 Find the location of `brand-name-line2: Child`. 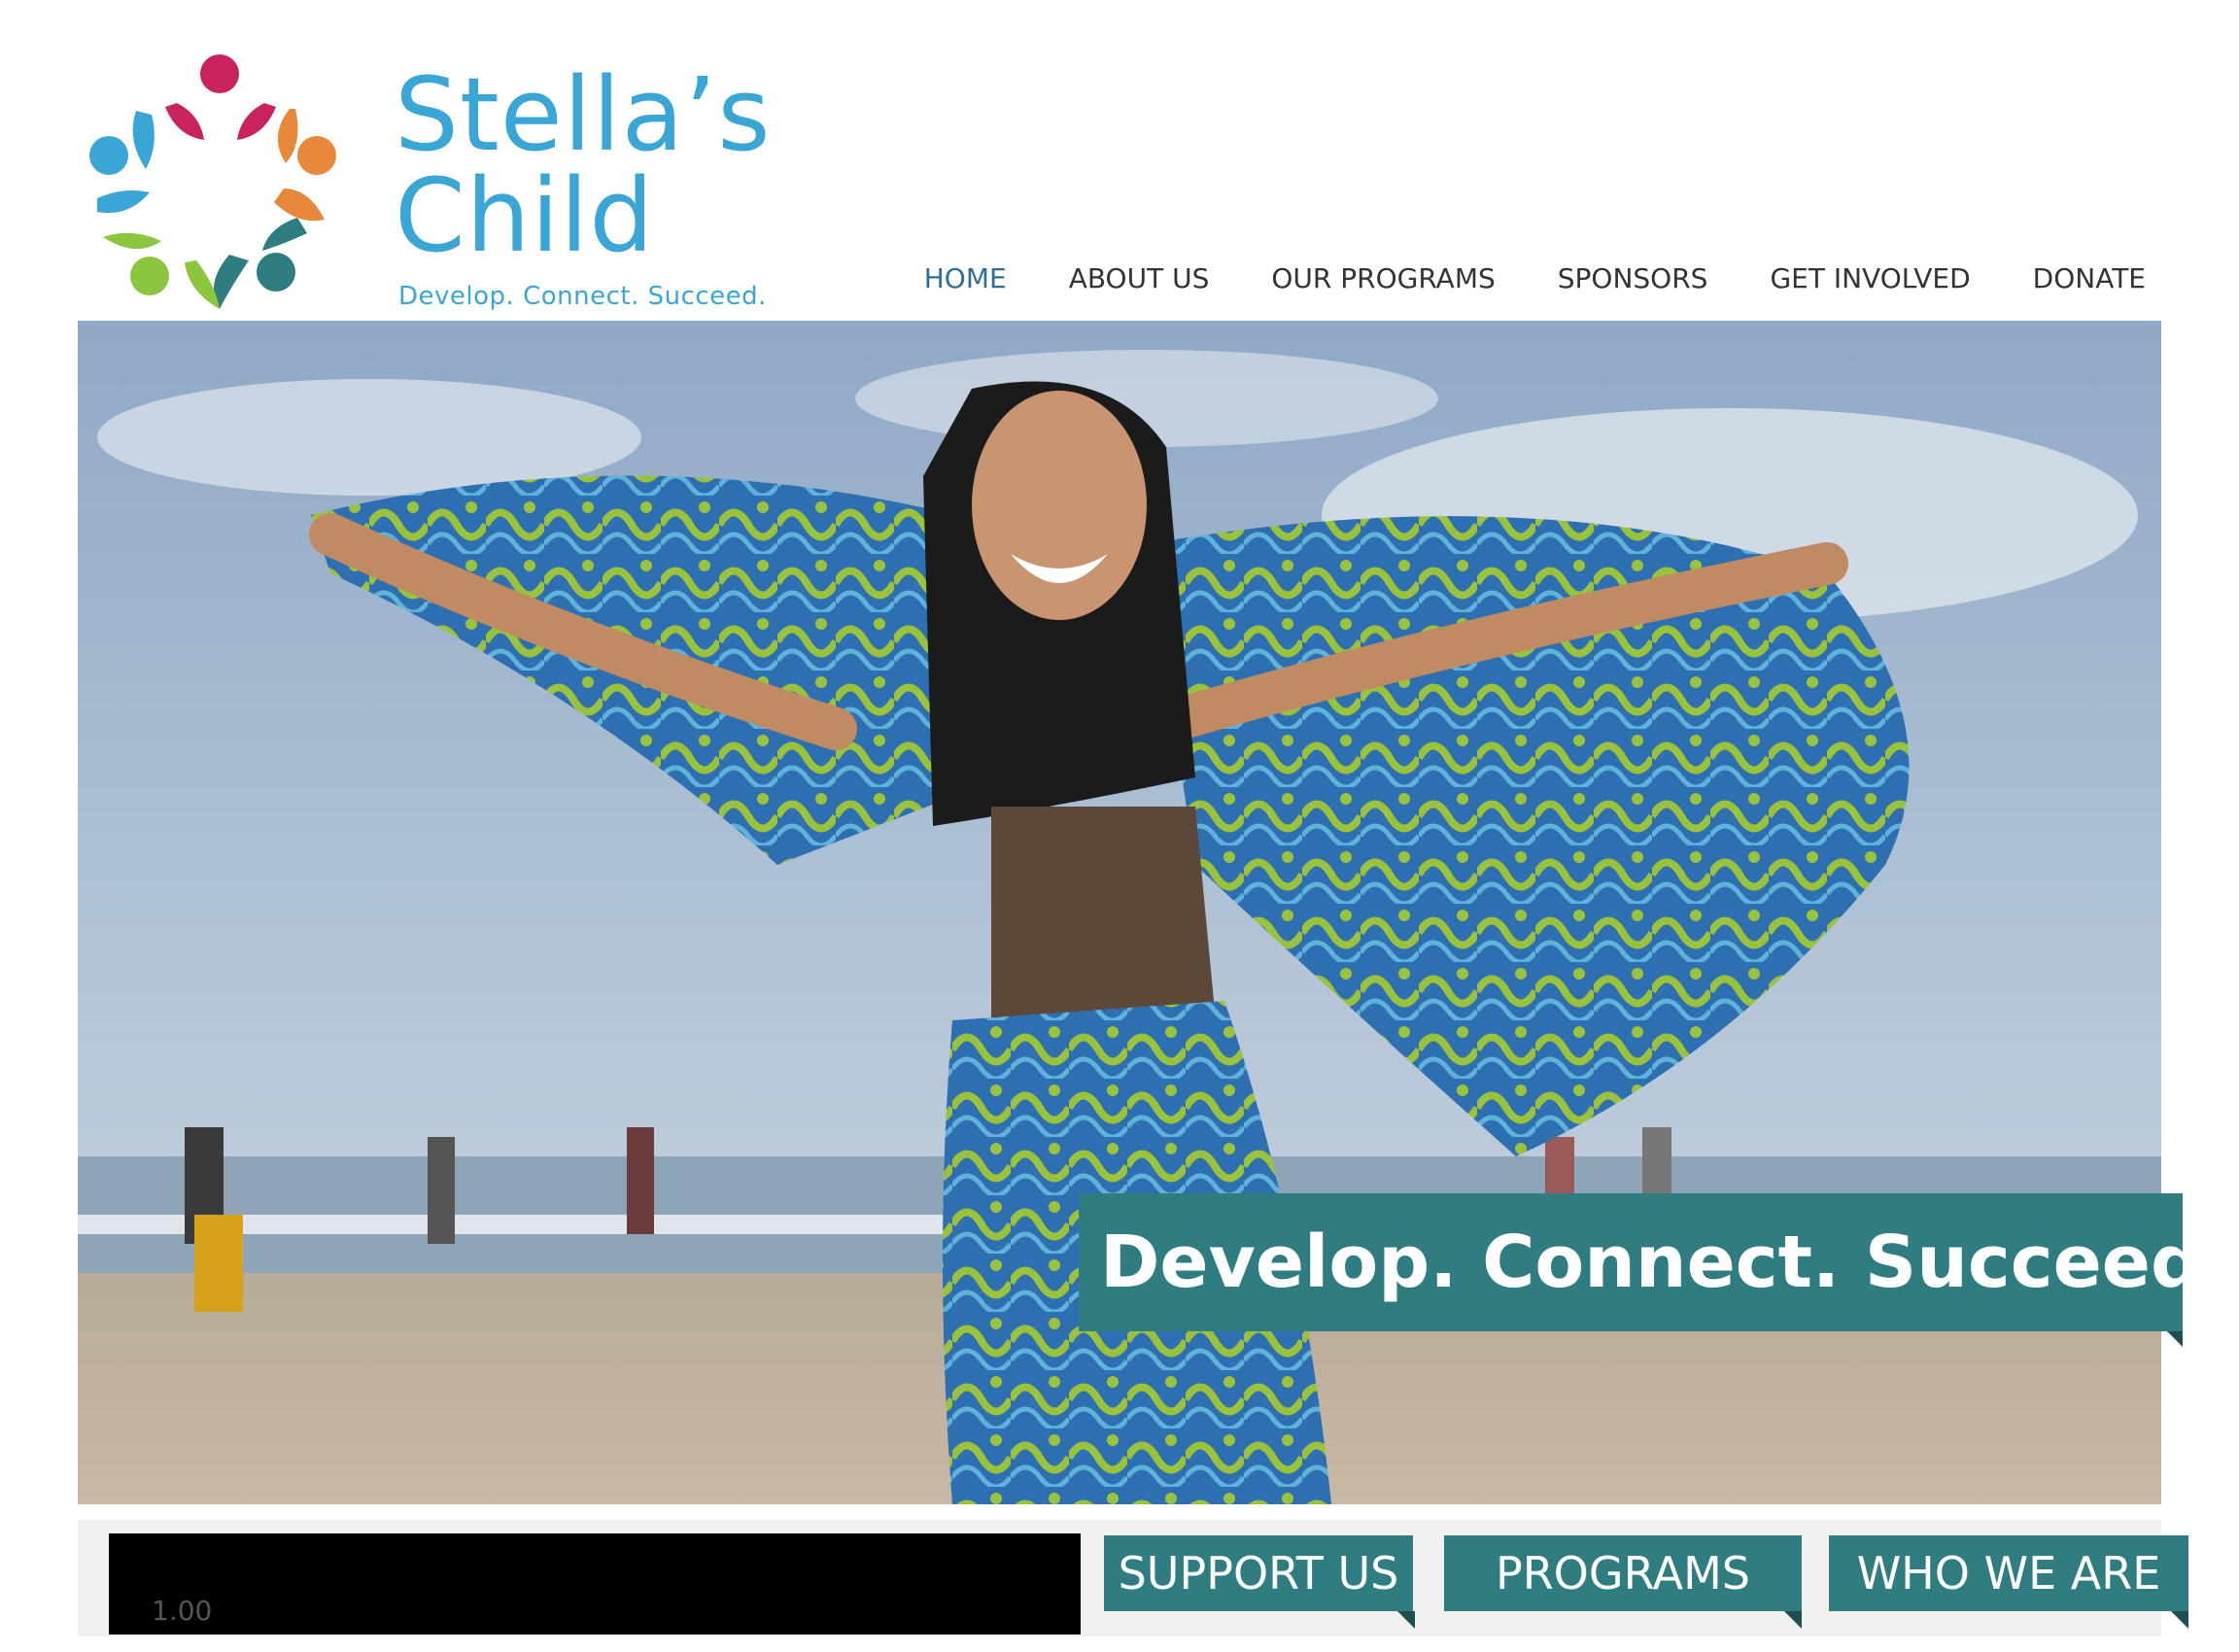

brand-name-line2: Child is located at coordinates (525, 216).